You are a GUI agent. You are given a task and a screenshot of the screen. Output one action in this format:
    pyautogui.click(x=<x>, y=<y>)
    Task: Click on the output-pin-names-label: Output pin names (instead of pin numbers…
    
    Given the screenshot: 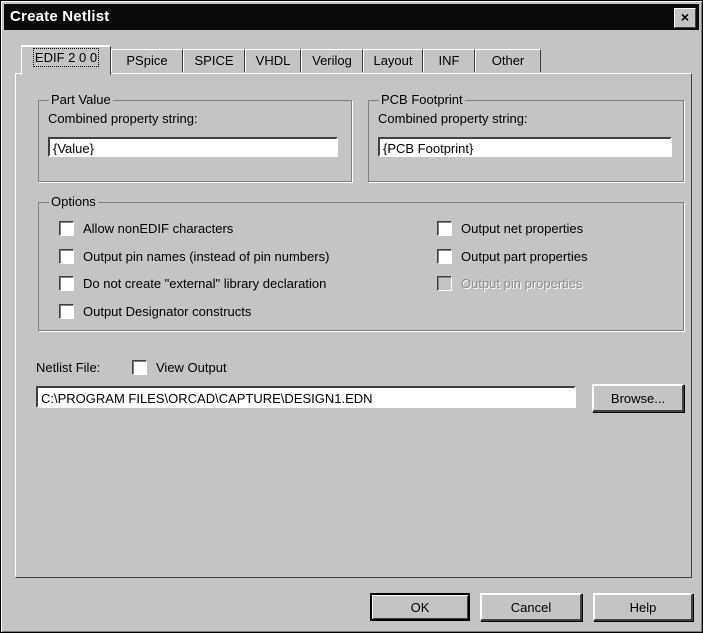 What is the action you would take?
    pyautogui.click(x=206, y=256)
    